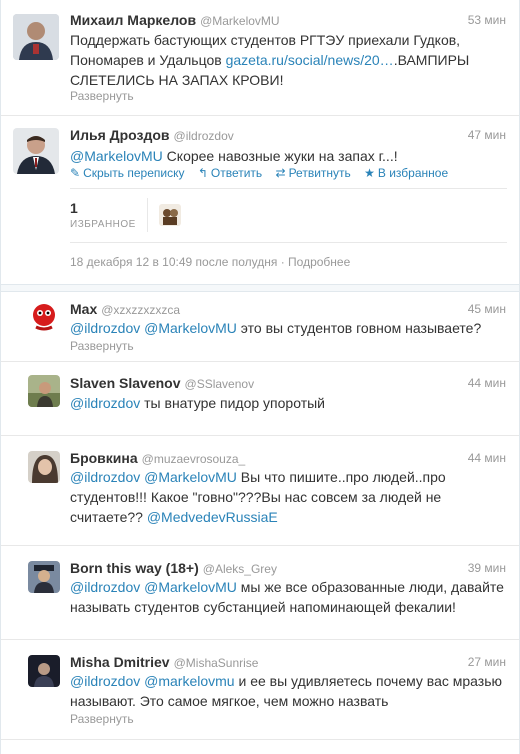 The width and height of the screenshot is (520, 754). I want to click on favorite-button: ★ В избранное, so click(406, 173).